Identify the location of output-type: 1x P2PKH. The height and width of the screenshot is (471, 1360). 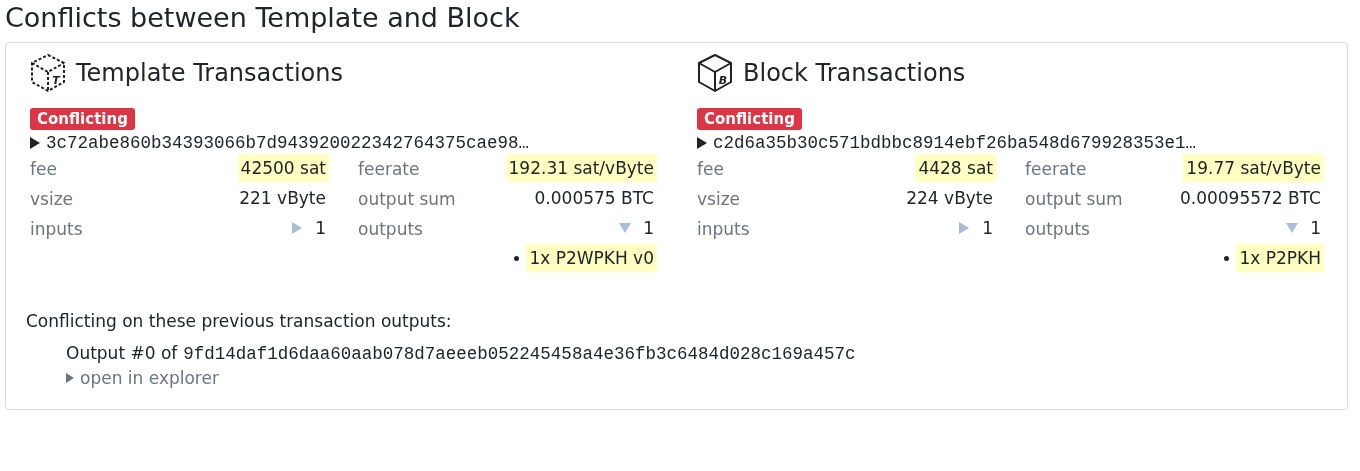
(1280, 258).